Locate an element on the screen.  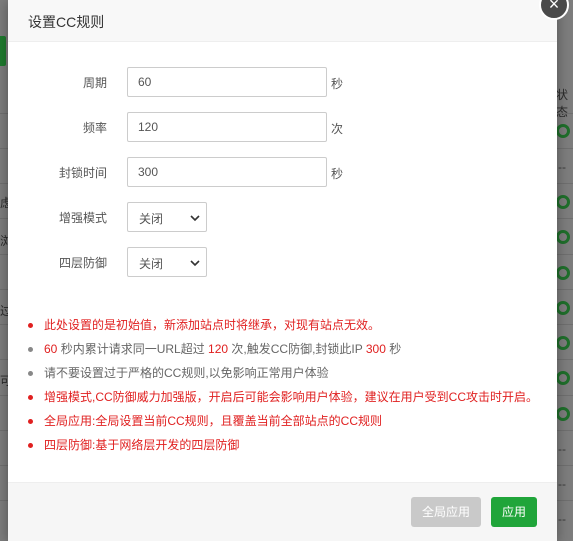
enhanced-mode-select: 关闭 is located at coordinates (167, 217).